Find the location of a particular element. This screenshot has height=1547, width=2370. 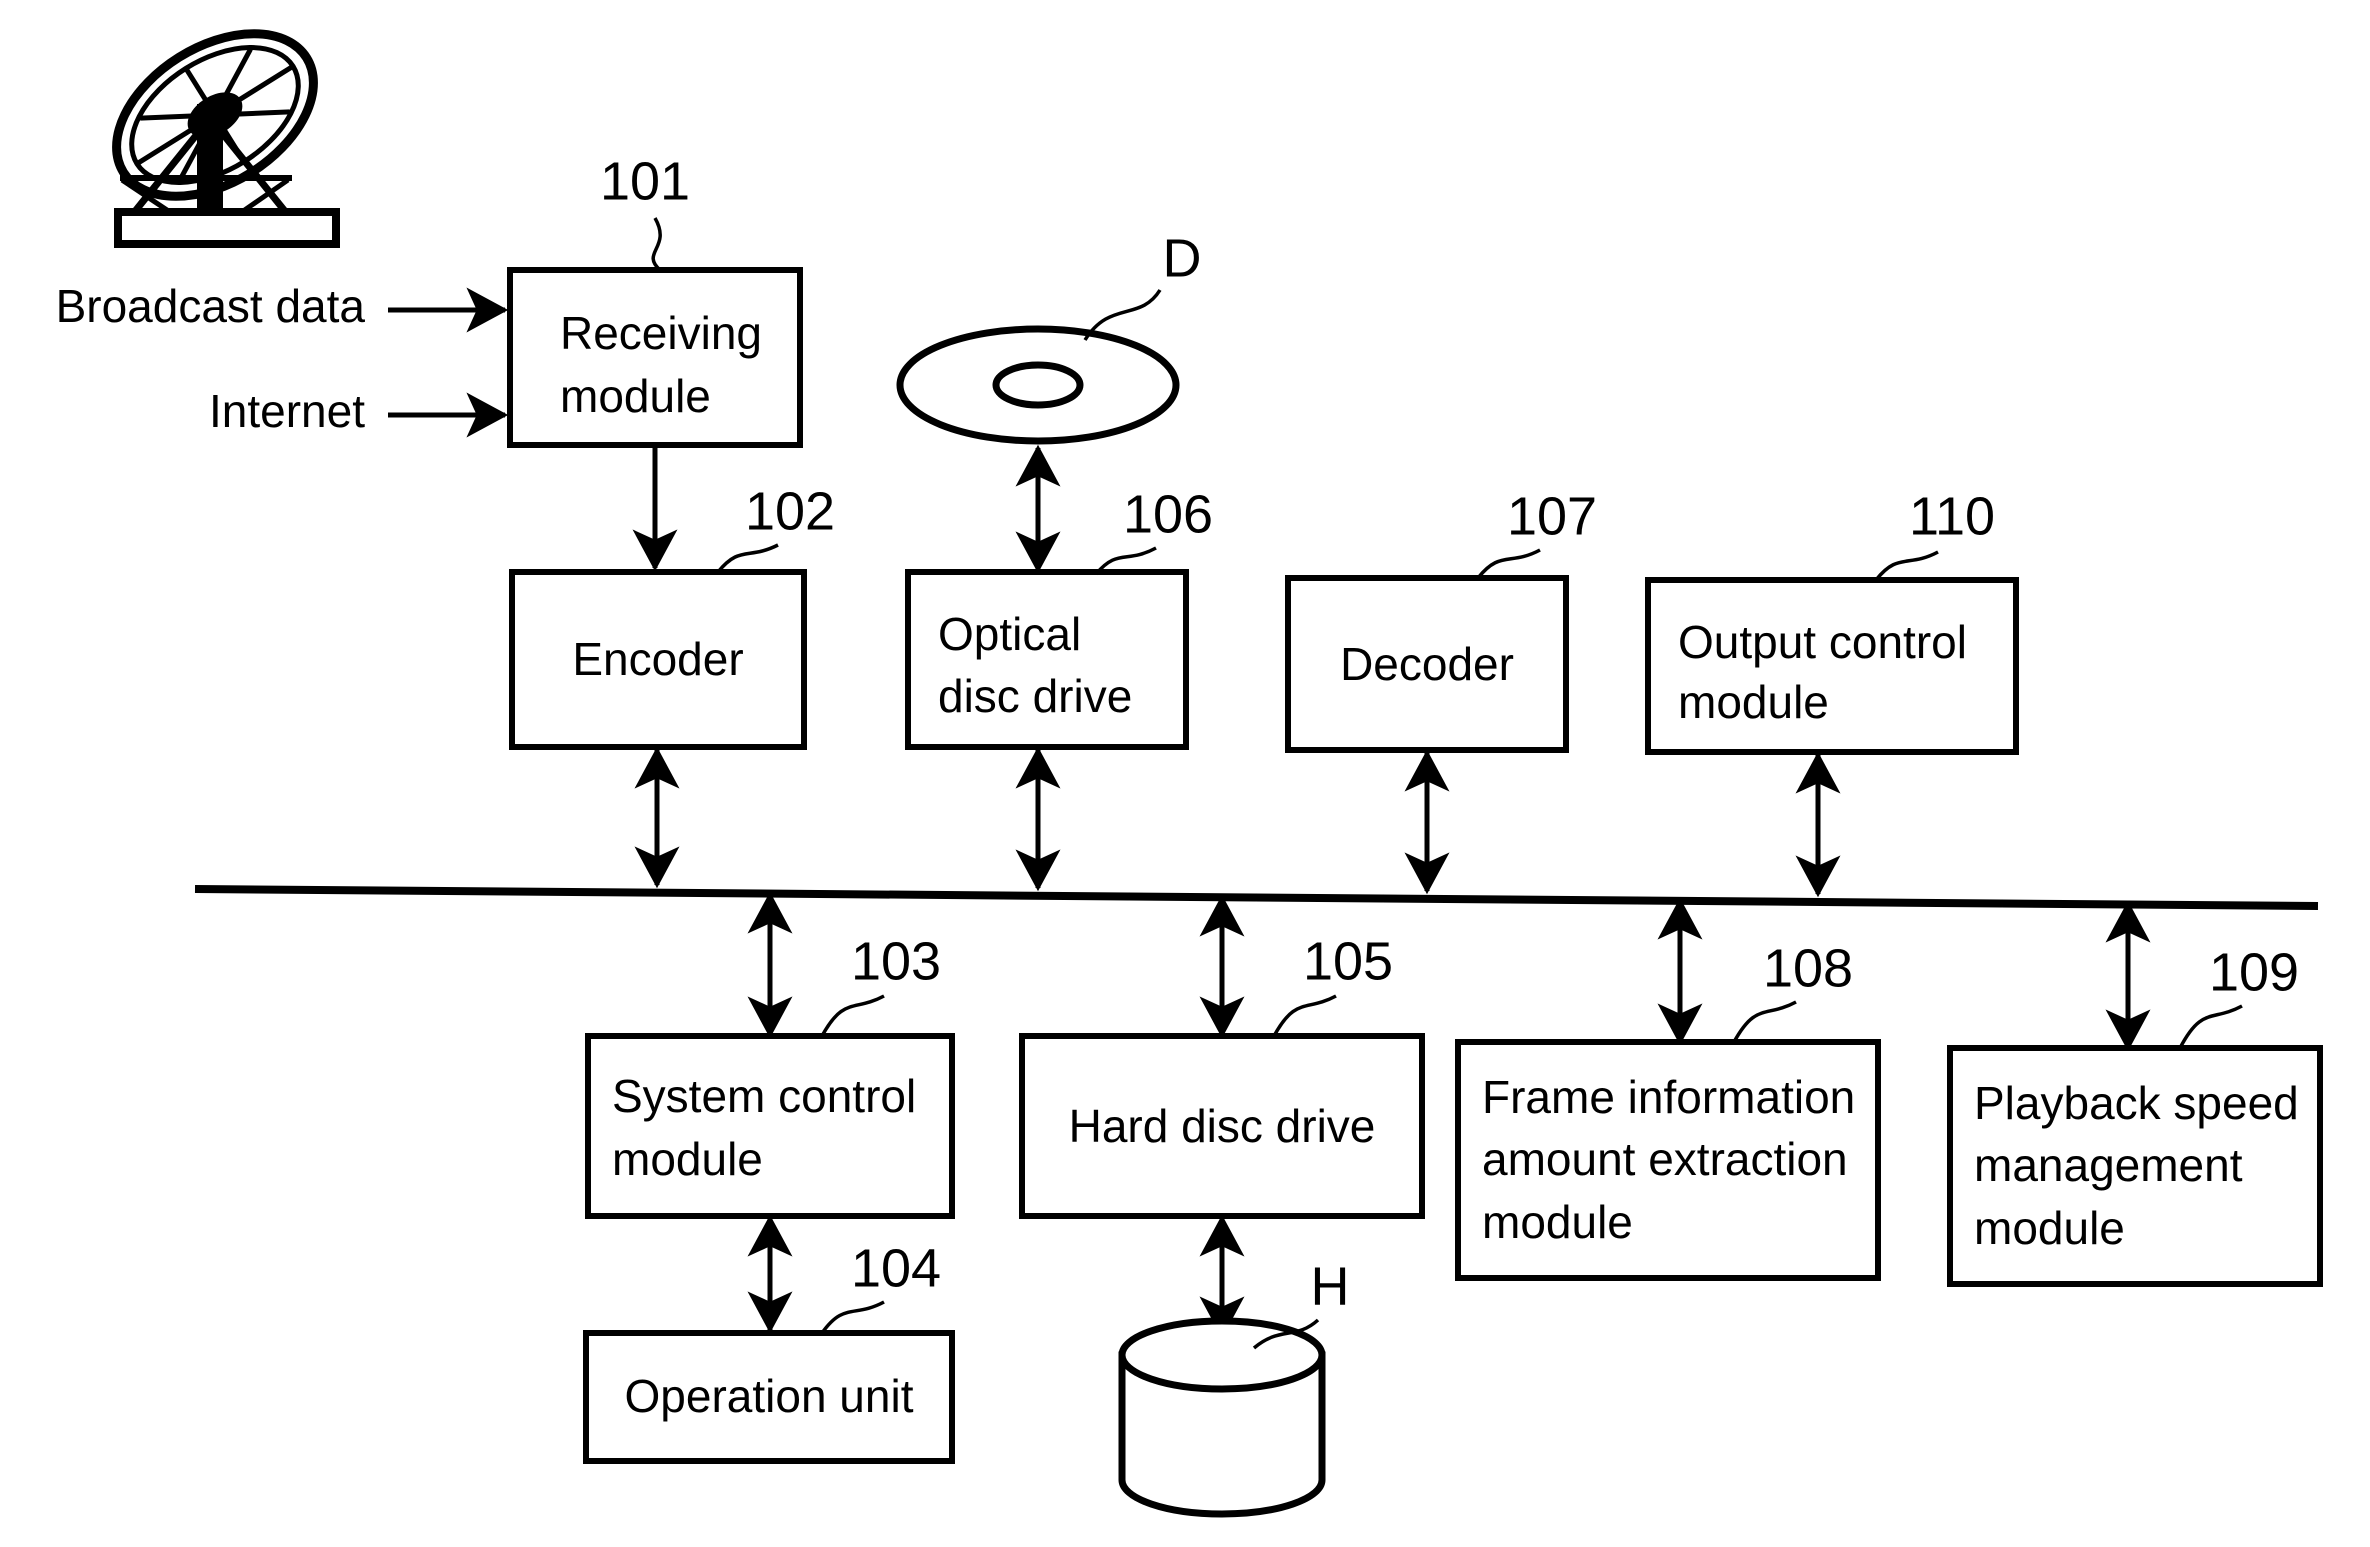

block-label-playback-speed-module-line1: Playback speed is located at coordinates (2136, 1103).